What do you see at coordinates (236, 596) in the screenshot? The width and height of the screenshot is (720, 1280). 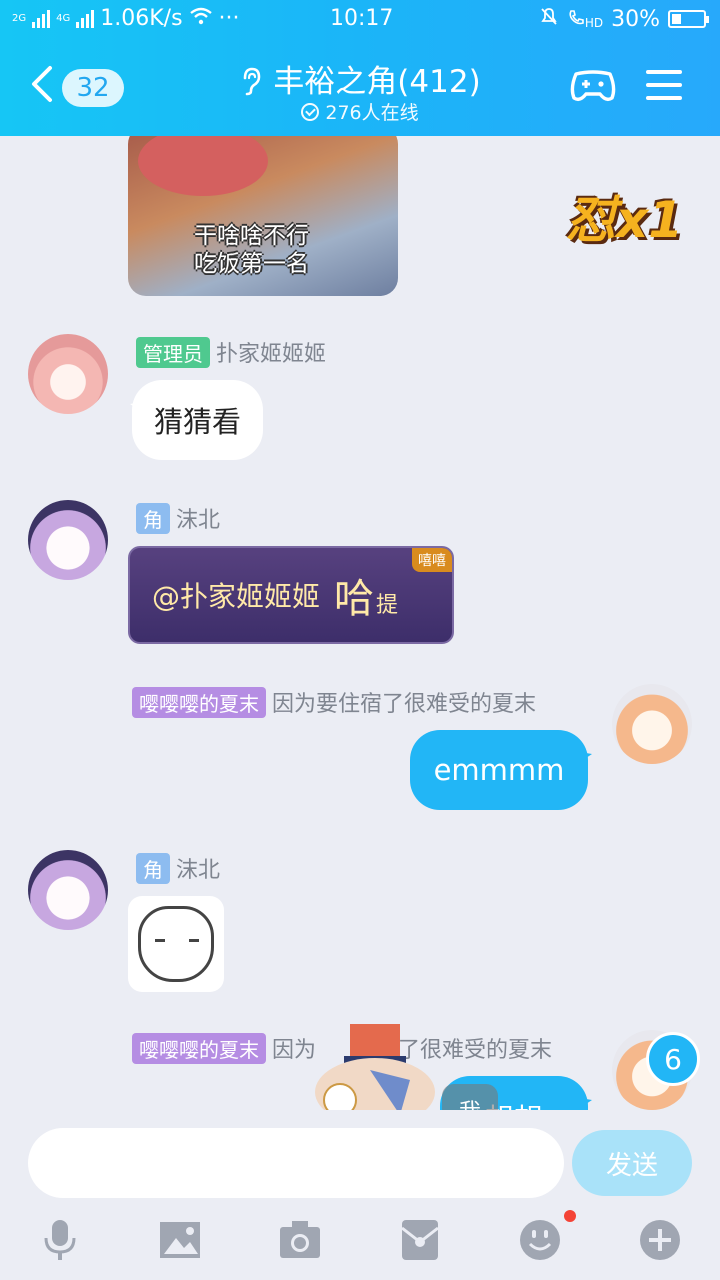 I see `mention-text: @扑家姬姬姬` at bounding box center [236, 596].